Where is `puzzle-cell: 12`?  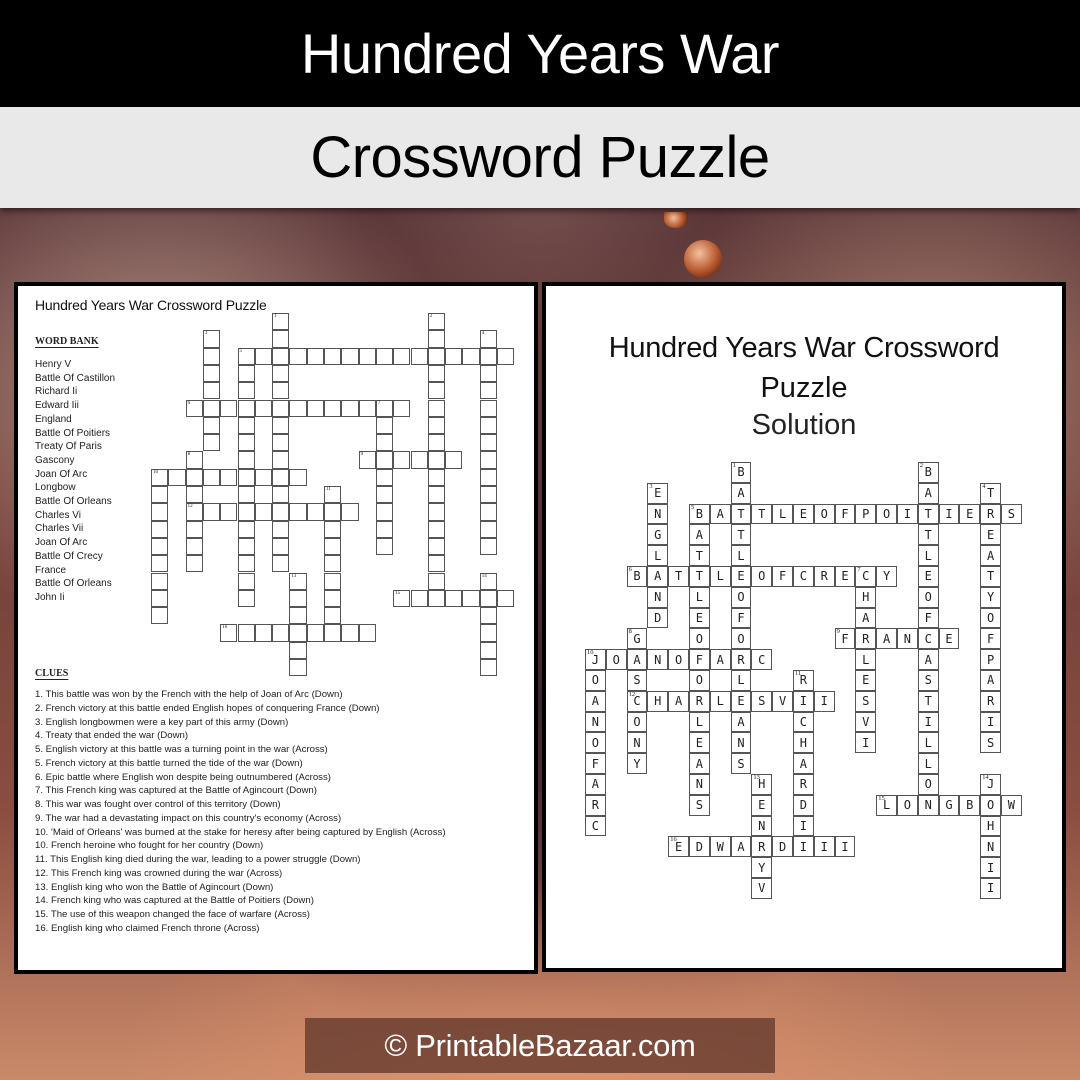
puzzle-cell: 12 is located at coordinates (194, 512).